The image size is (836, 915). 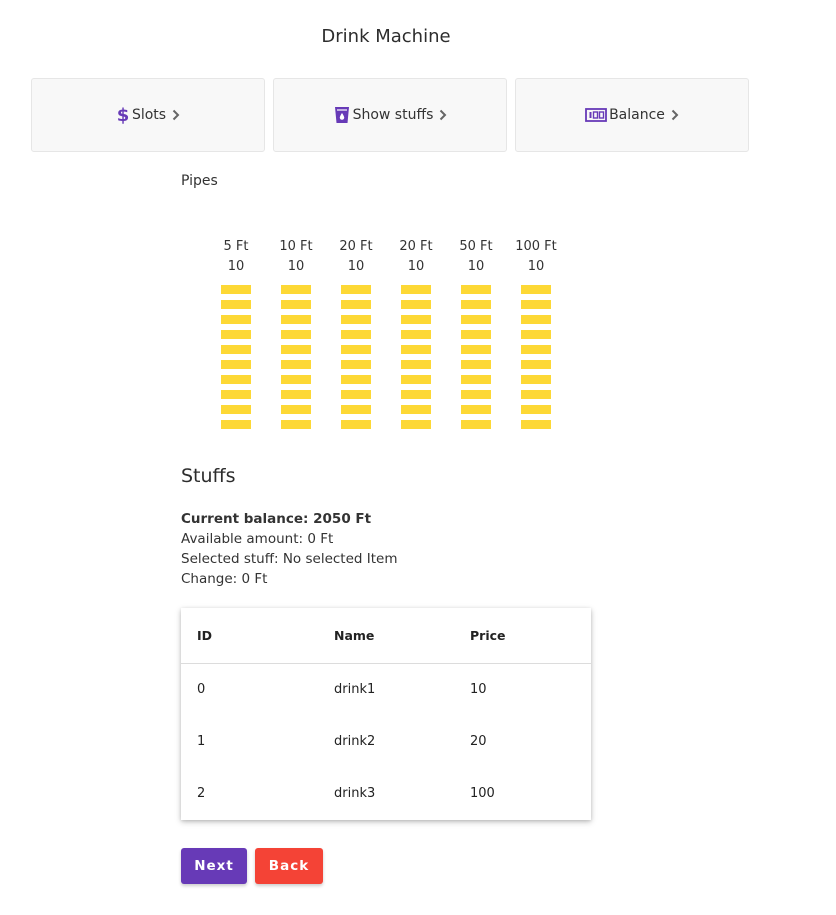 What do you see at coordinates (386, 689) in the screenshot?
I see `table-row: 0 drink1 10` at bounding box center [386, 689].